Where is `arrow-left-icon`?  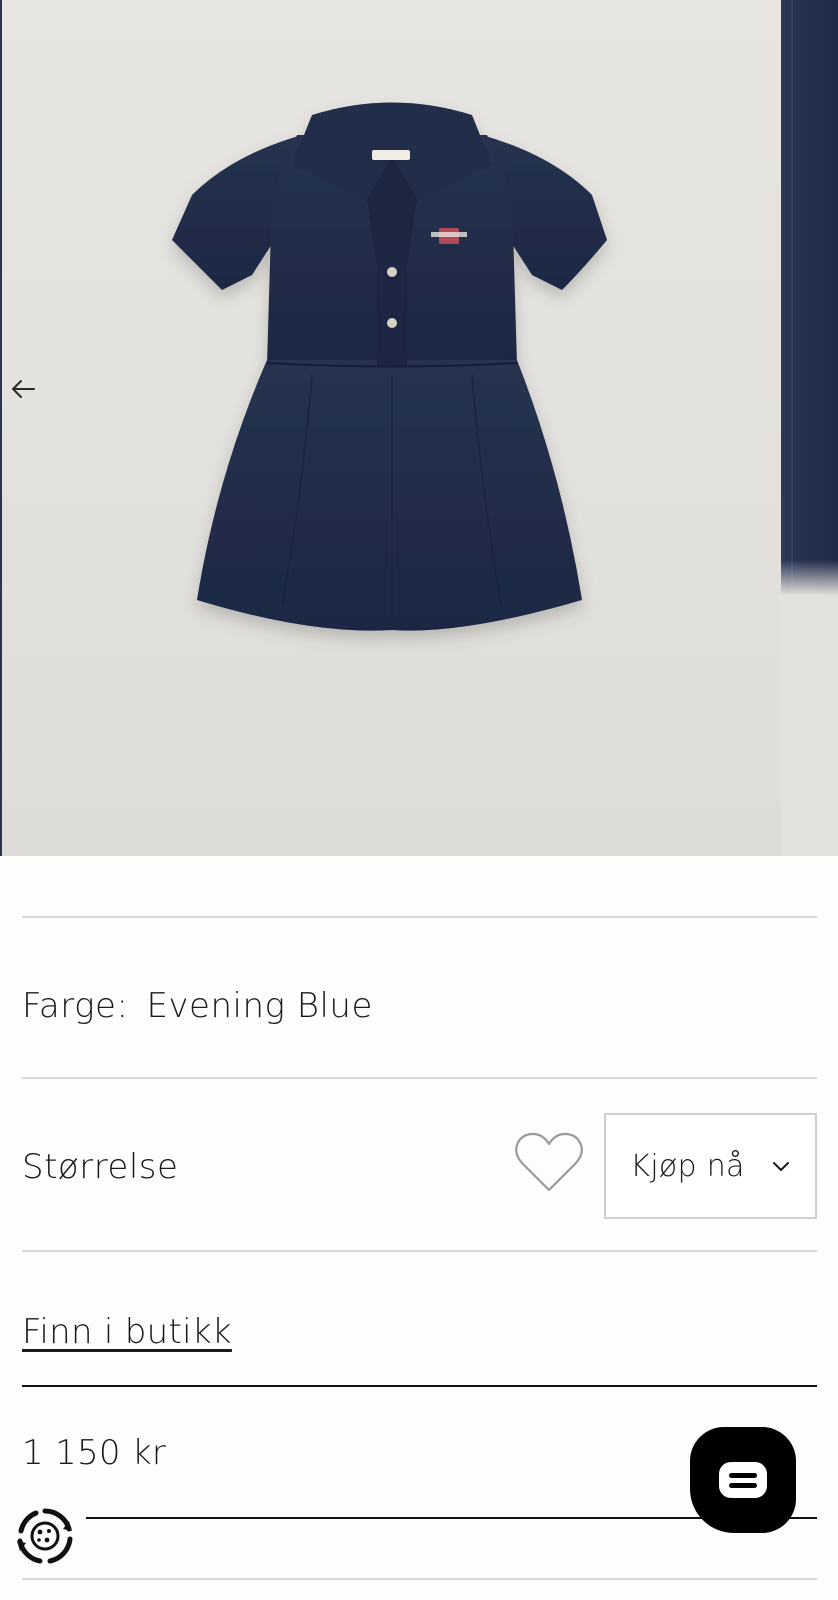
arrow-left-icon is located at coordinates (23, 389).